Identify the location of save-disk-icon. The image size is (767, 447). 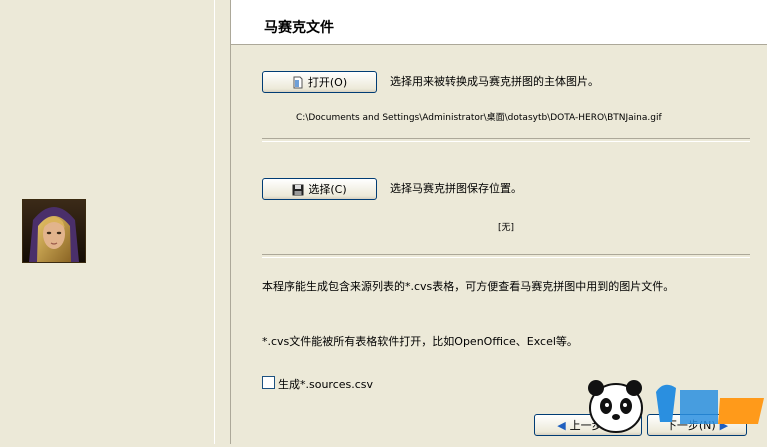
(298, 189).